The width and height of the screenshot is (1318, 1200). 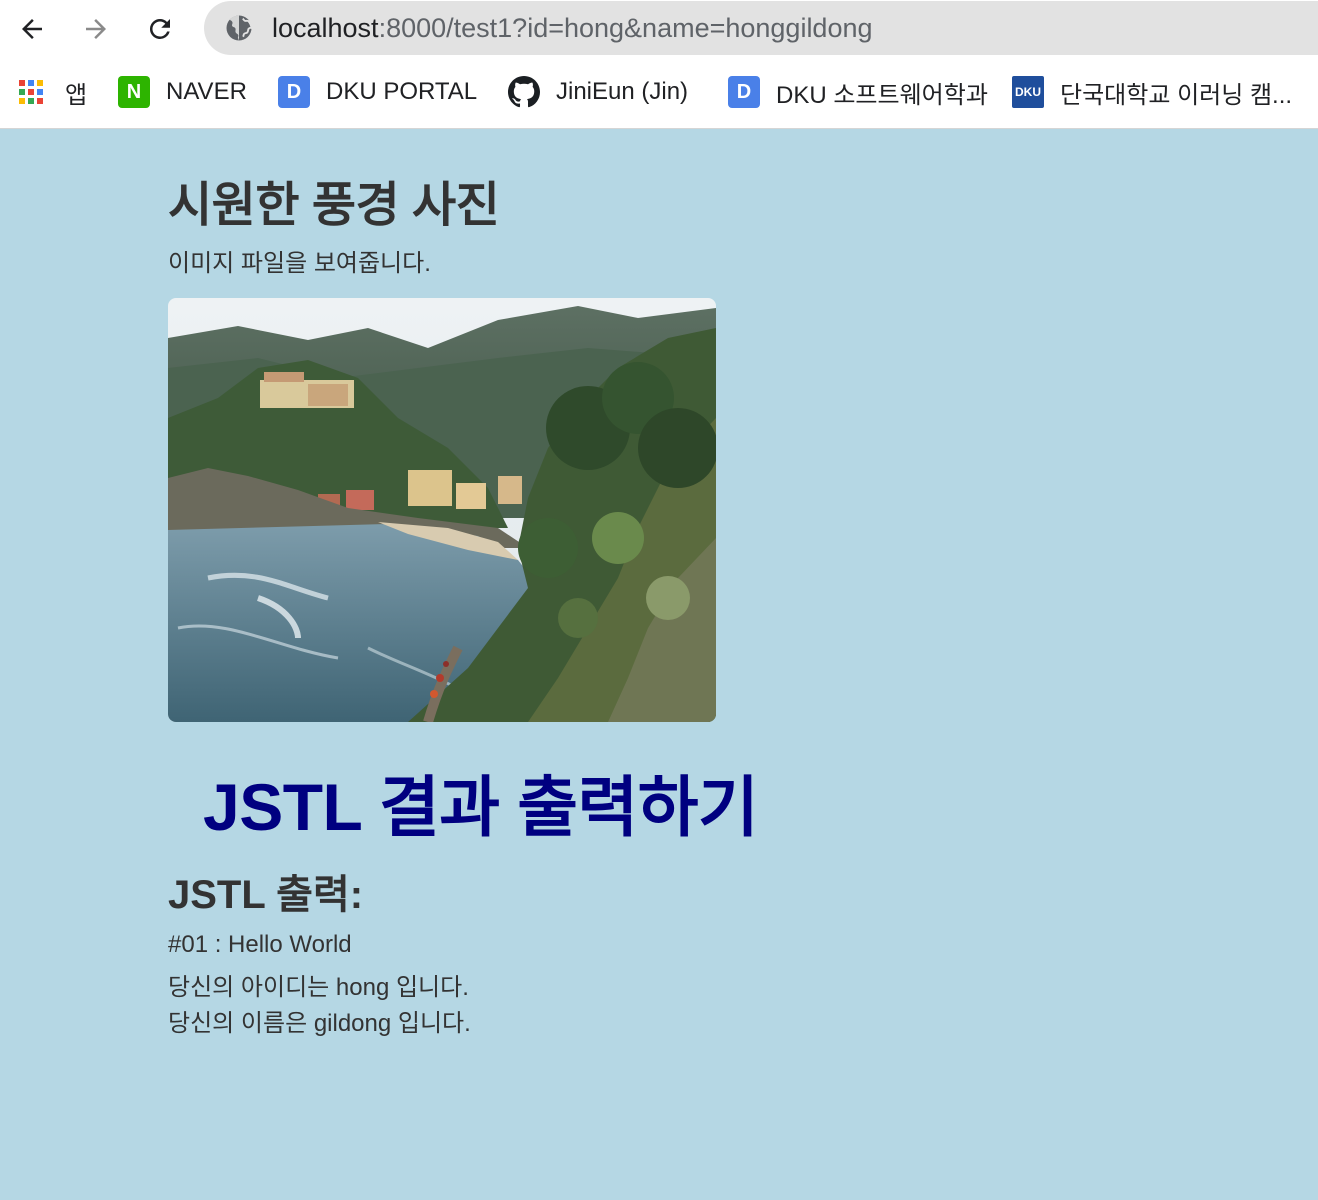 What do you see at coordinates (294, 92) in the screenshot?
I see `dku-portal-icon: D` at bounding box center [294, 92].